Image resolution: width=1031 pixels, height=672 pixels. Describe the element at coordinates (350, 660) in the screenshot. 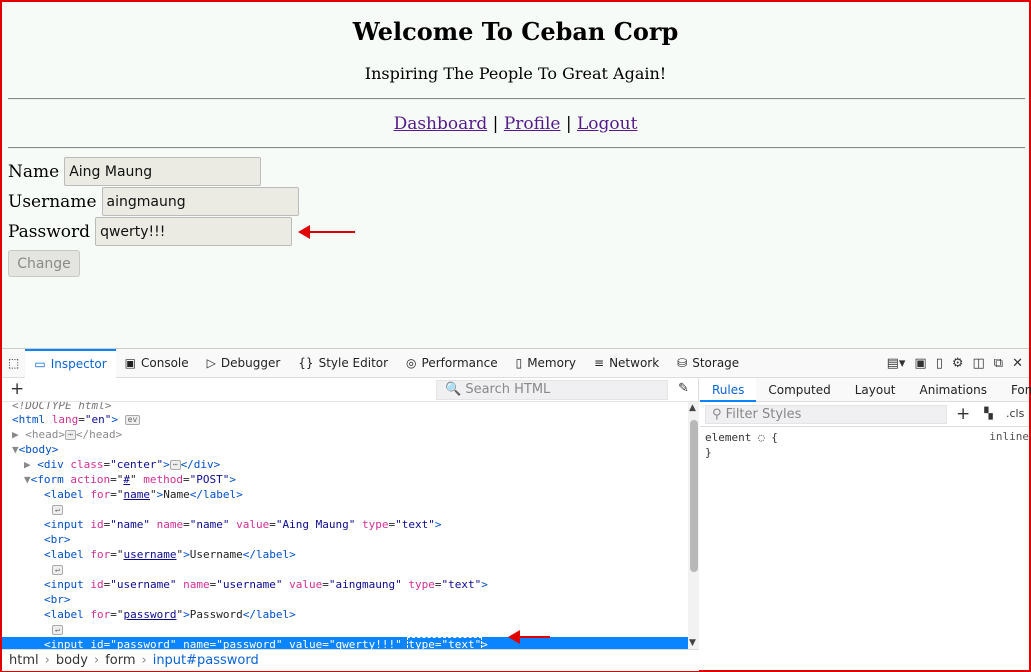

I see `breadcrumb: html › body › form › input#password` at that location.